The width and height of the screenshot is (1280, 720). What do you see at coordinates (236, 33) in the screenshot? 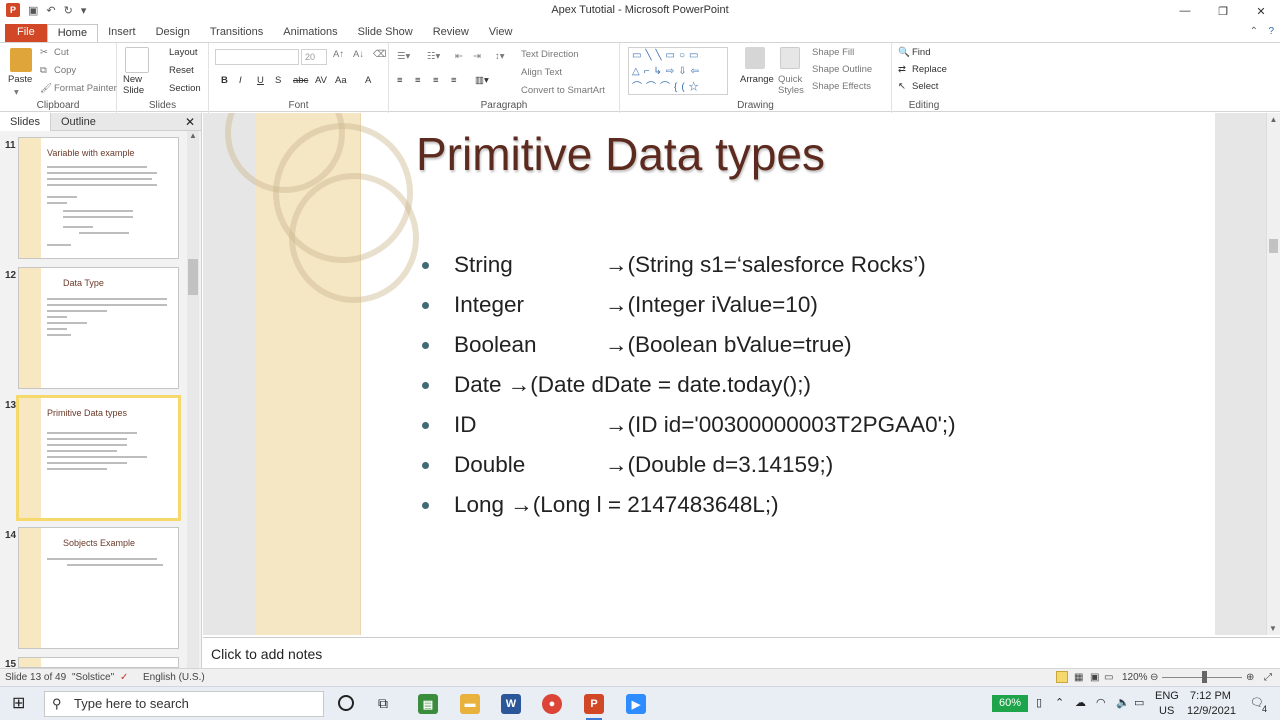
I see `tab-transitions: Transitions` at bounding box center [236, 33].